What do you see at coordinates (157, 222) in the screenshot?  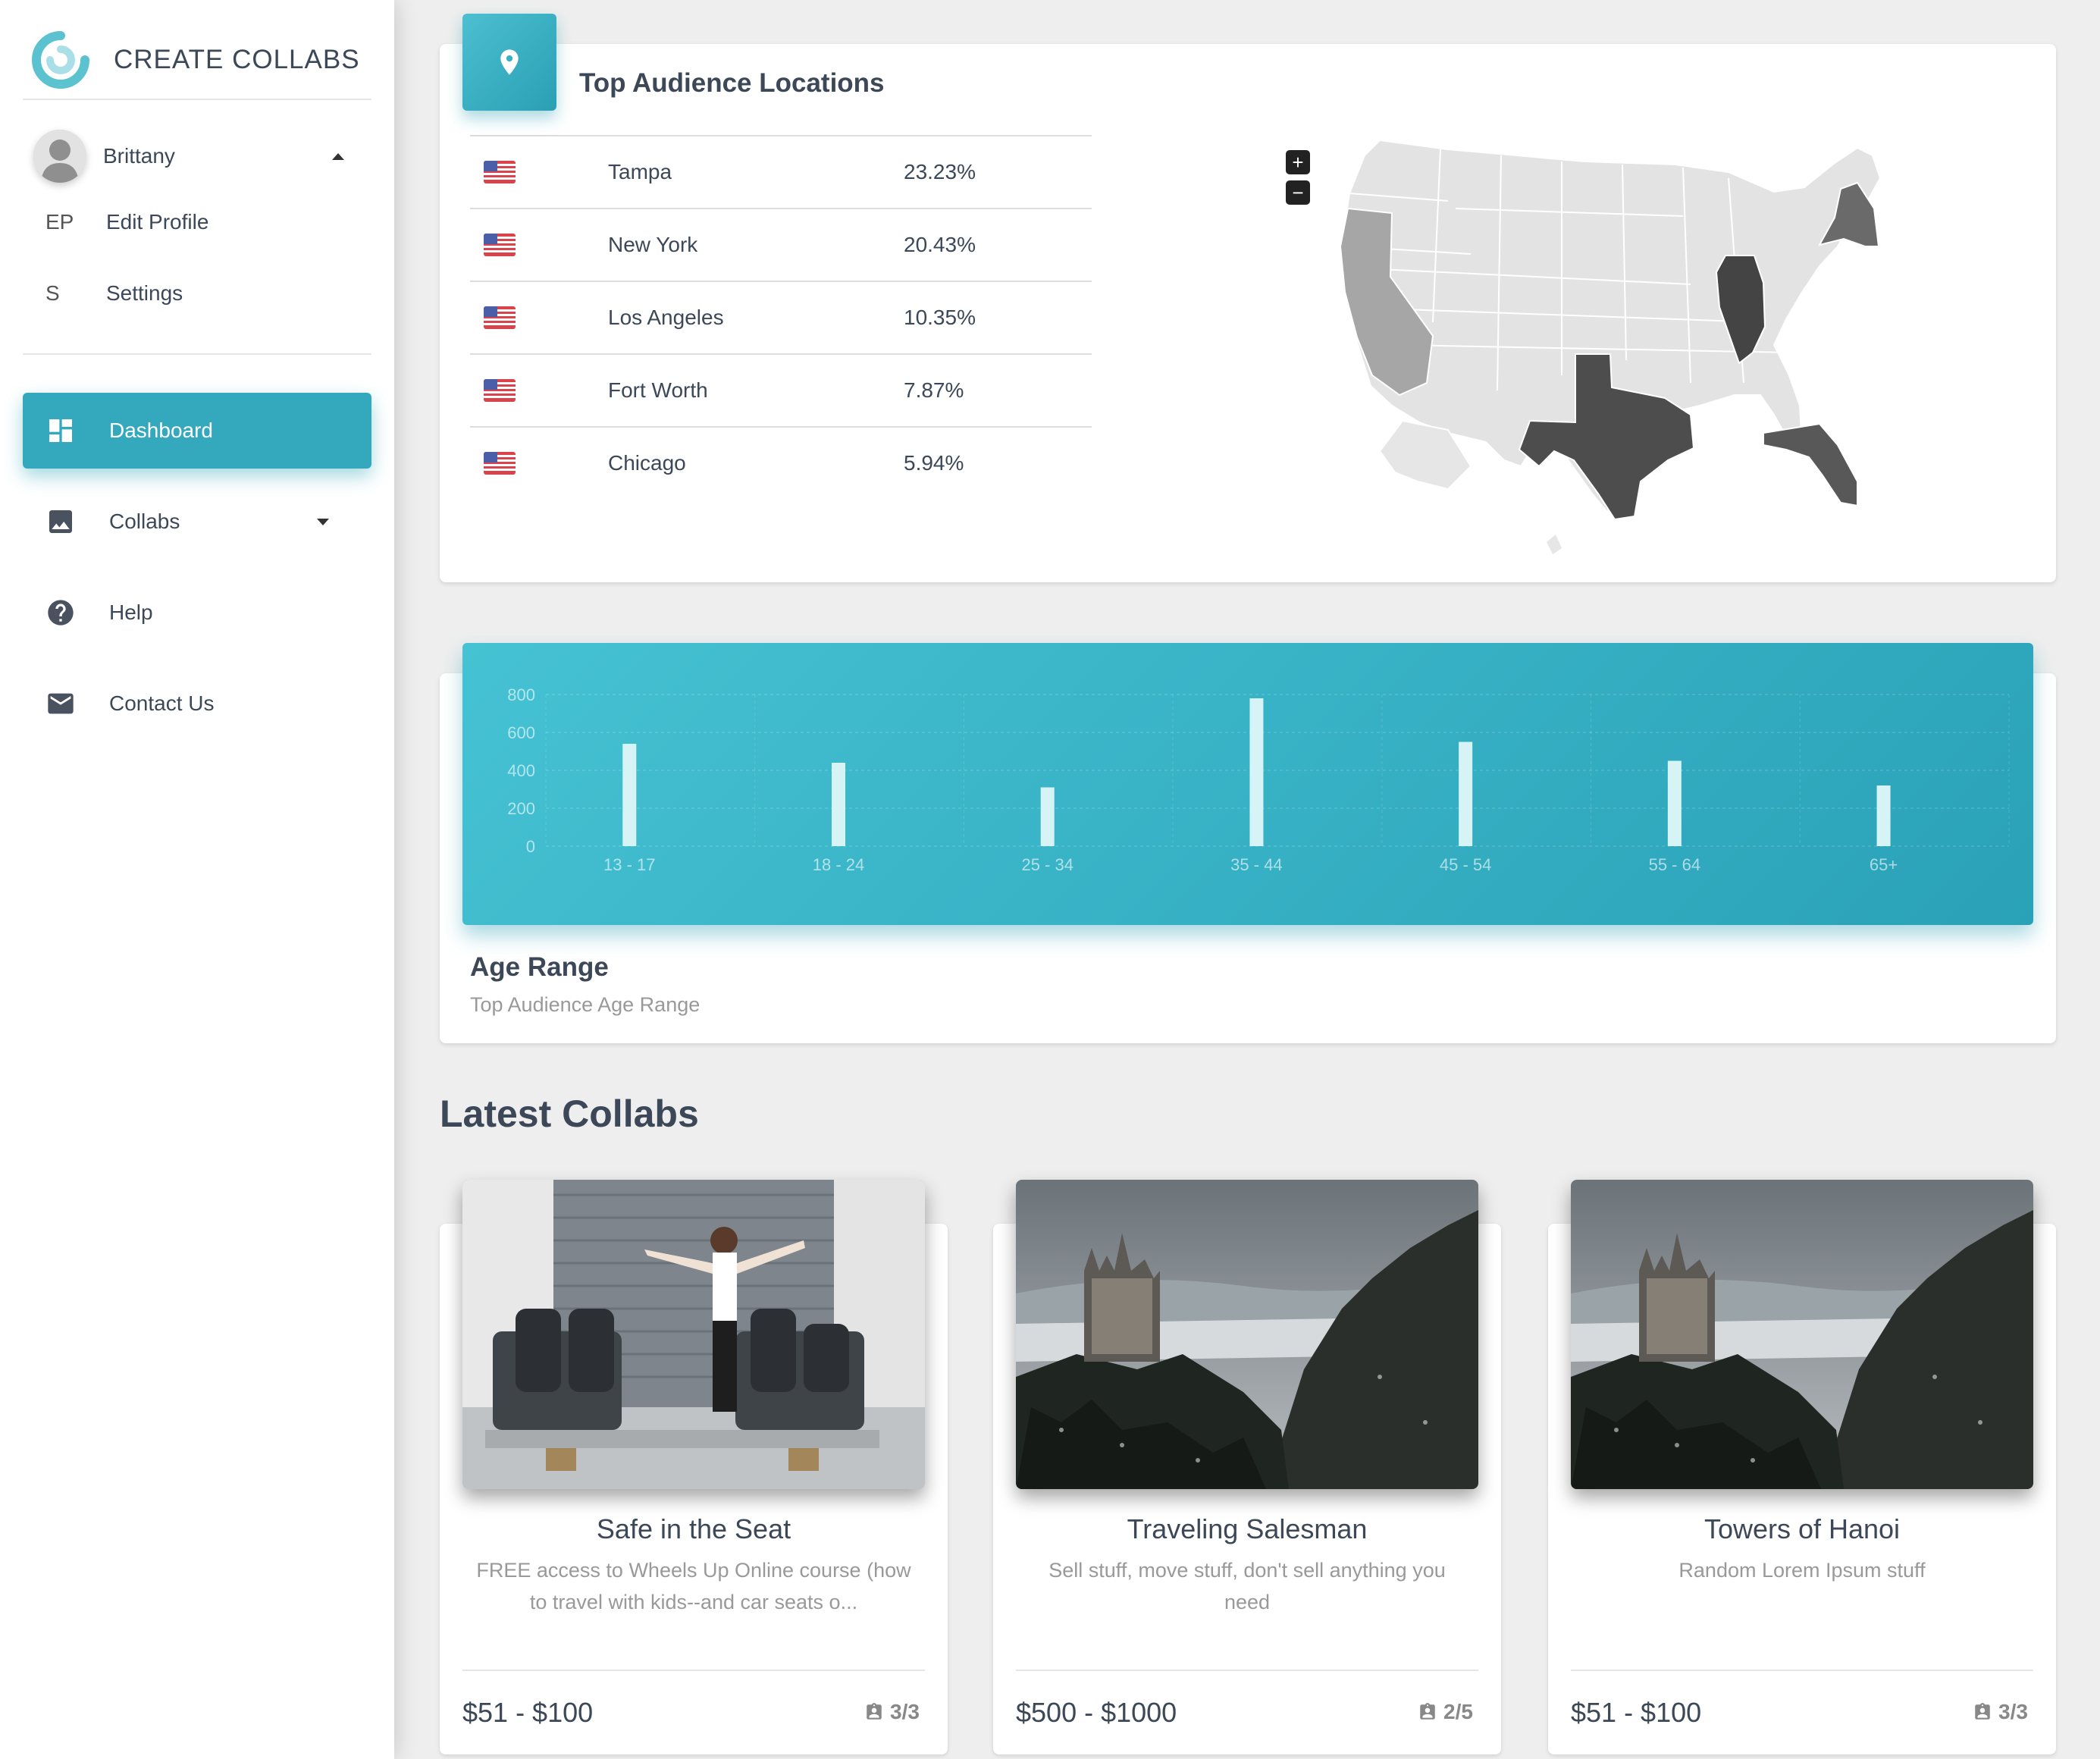 I see `edit-profile-label: Edit Profile` at bounding box center [157, 222].